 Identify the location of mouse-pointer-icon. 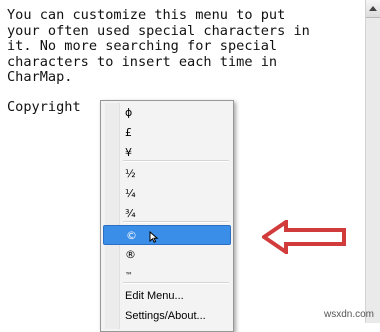
(154, 237).